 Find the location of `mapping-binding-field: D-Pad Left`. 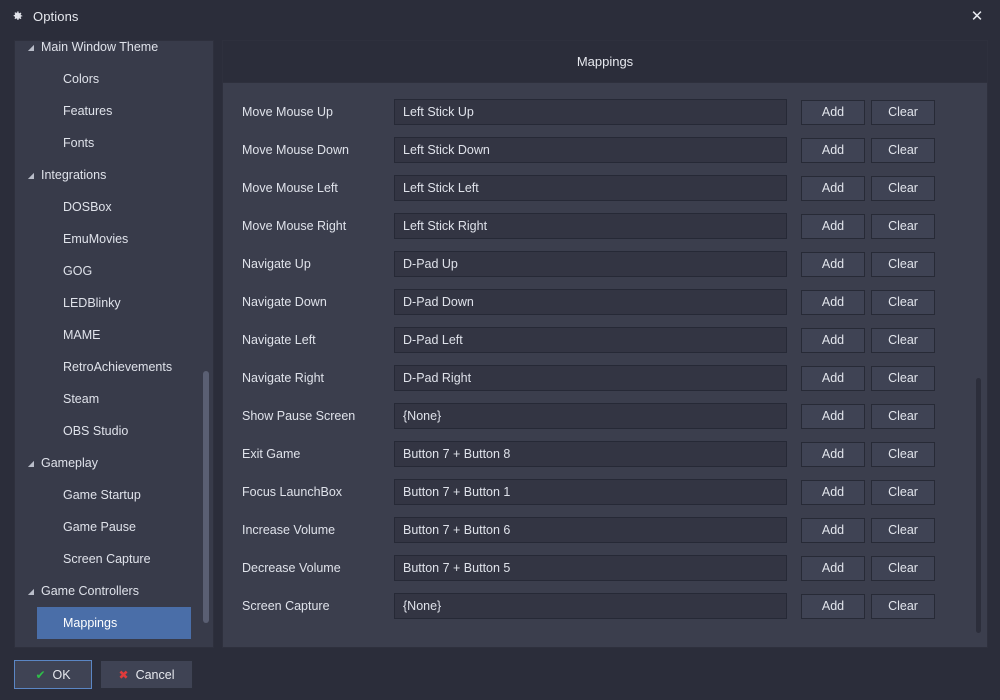

mapping-binding-field: D-Pad Left is located at coordinates (590, 340).